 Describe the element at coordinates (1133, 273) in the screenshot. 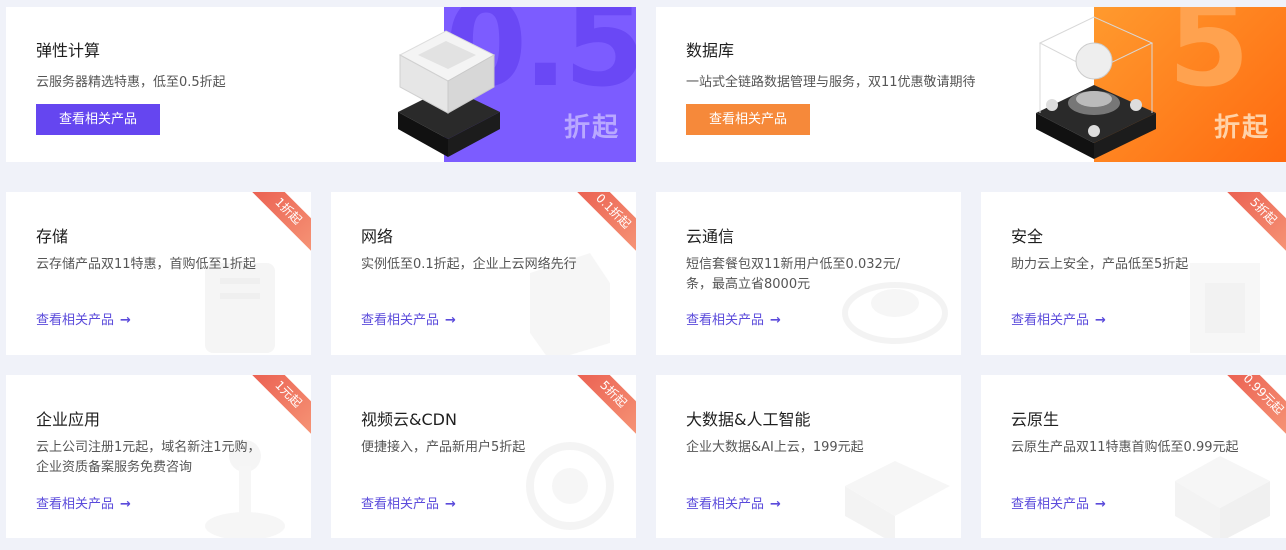

I see `product-card-security: 安全 助力云上安全，产品低至5折起 查看相关产品 → 5折起` at that location.